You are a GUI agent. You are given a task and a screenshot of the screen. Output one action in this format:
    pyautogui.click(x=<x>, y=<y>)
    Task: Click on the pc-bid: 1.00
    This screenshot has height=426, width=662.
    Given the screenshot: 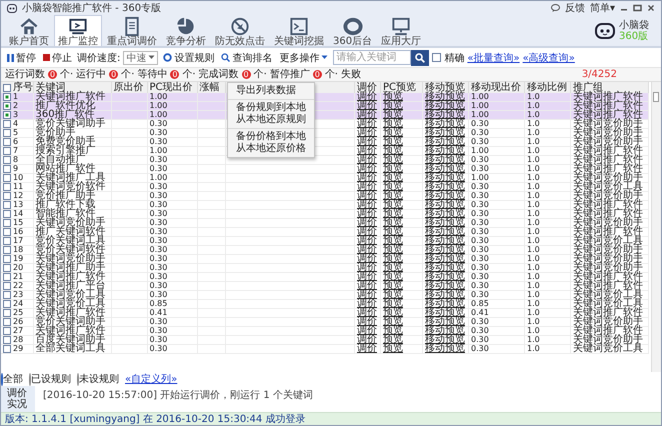 What is the action you would take?
    pyautogui.click(x=159, y=114)
    